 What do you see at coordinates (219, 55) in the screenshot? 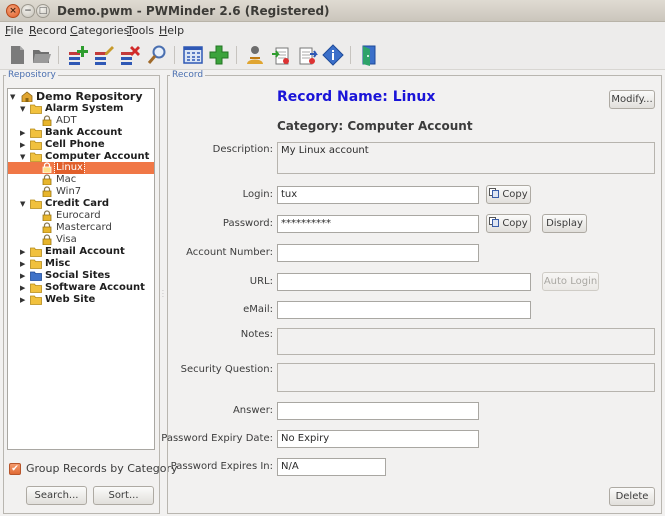
I see `add-record-plus-icon` at bounding box center [219, 55].